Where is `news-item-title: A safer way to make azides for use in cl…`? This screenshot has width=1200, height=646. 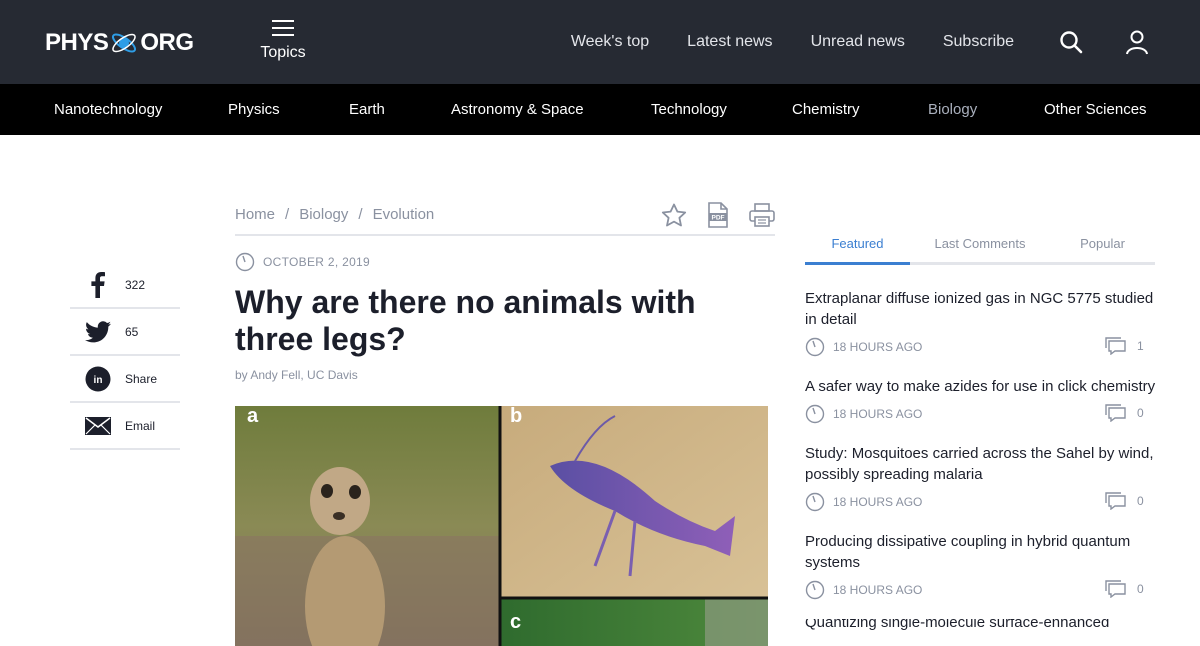 news-item-title: A safer way to make azides for use in cl… is located at coordinates (981, 386).